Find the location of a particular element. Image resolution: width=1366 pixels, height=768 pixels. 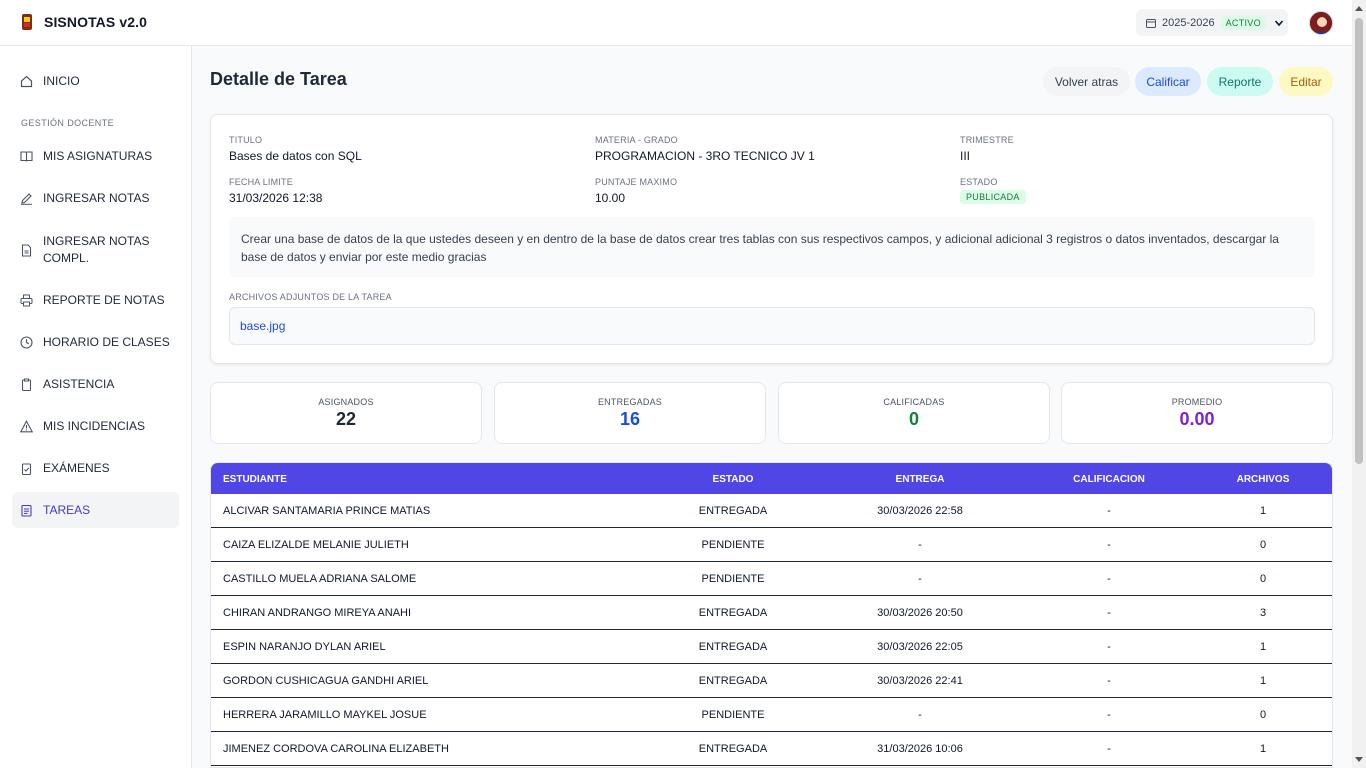

report-button: Reporte is located at coordinates (1240, 81).